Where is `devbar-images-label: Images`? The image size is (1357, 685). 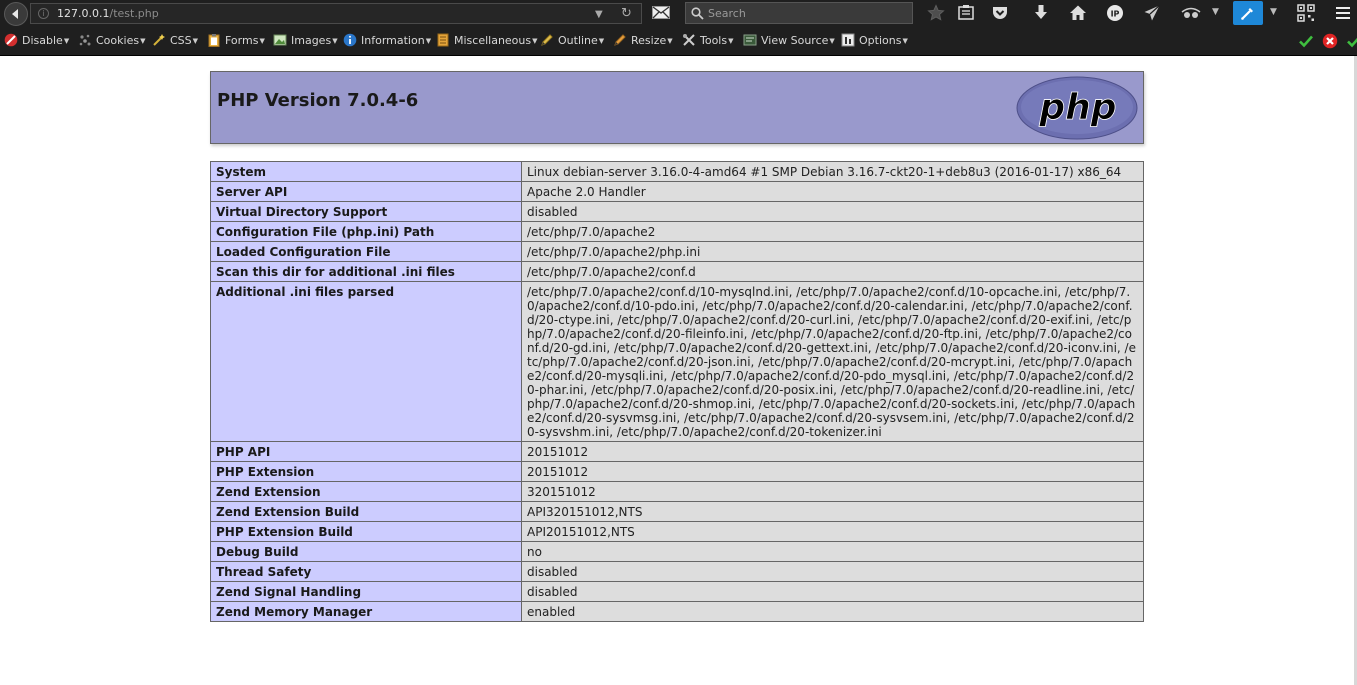 devbar-images-label: Images is located at coordinates (311, 40).